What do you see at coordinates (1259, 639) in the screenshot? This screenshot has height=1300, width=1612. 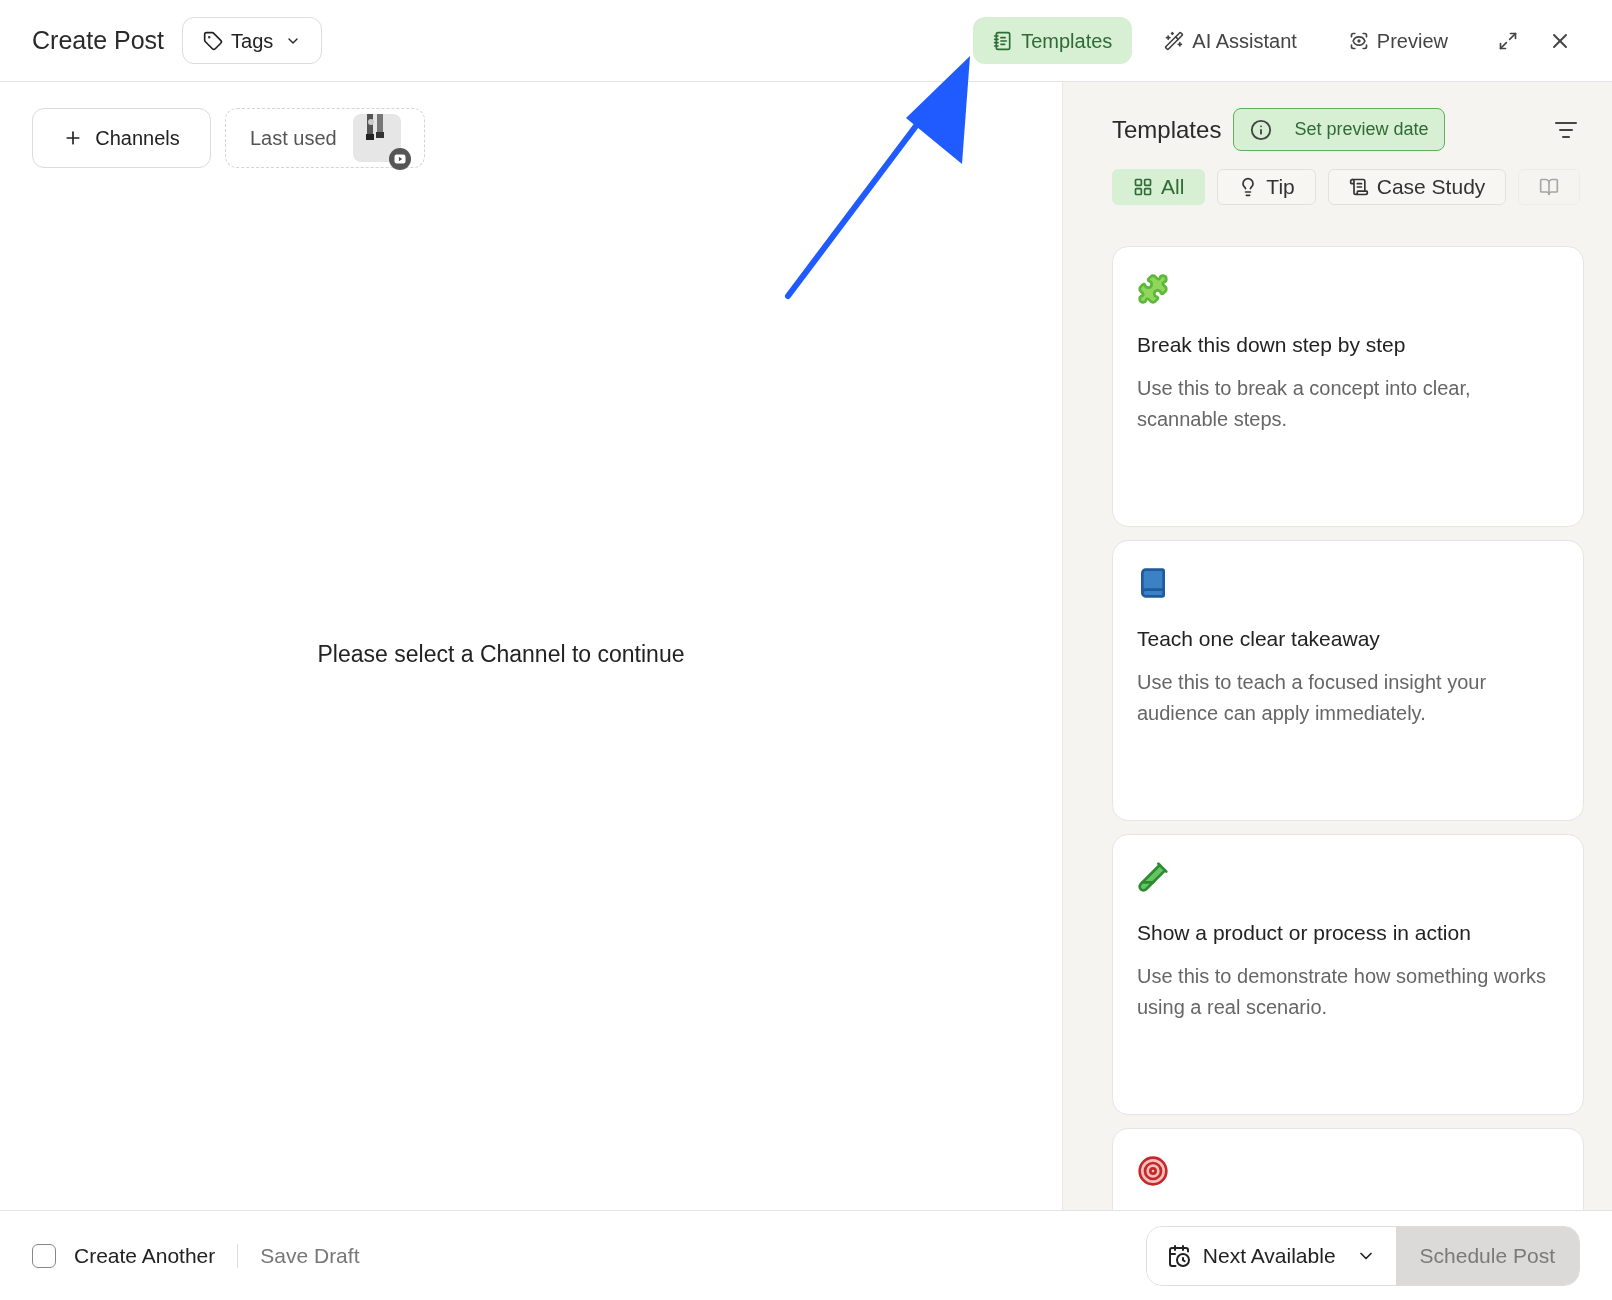 I see `card-title: Teach one clear takeaway` at bounding box center [1259, 639].